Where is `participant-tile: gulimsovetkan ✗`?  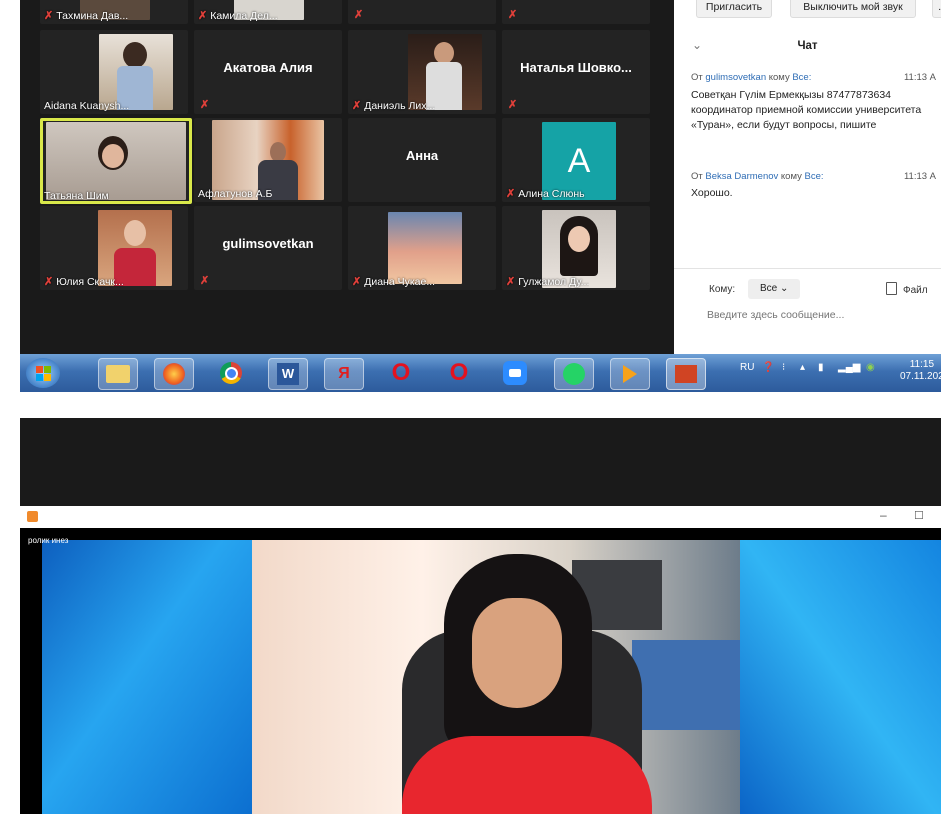 participant-tile: gulimsovetkan ✗ is located at coordinates (268, 248).